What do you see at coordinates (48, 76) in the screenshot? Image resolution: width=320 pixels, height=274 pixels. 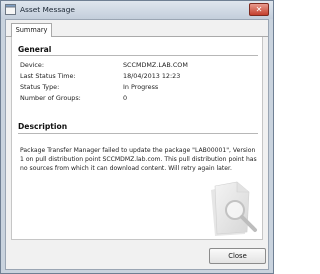 I see `last-status-time-label: Last Status Time:` at bounding box center [48, 76].